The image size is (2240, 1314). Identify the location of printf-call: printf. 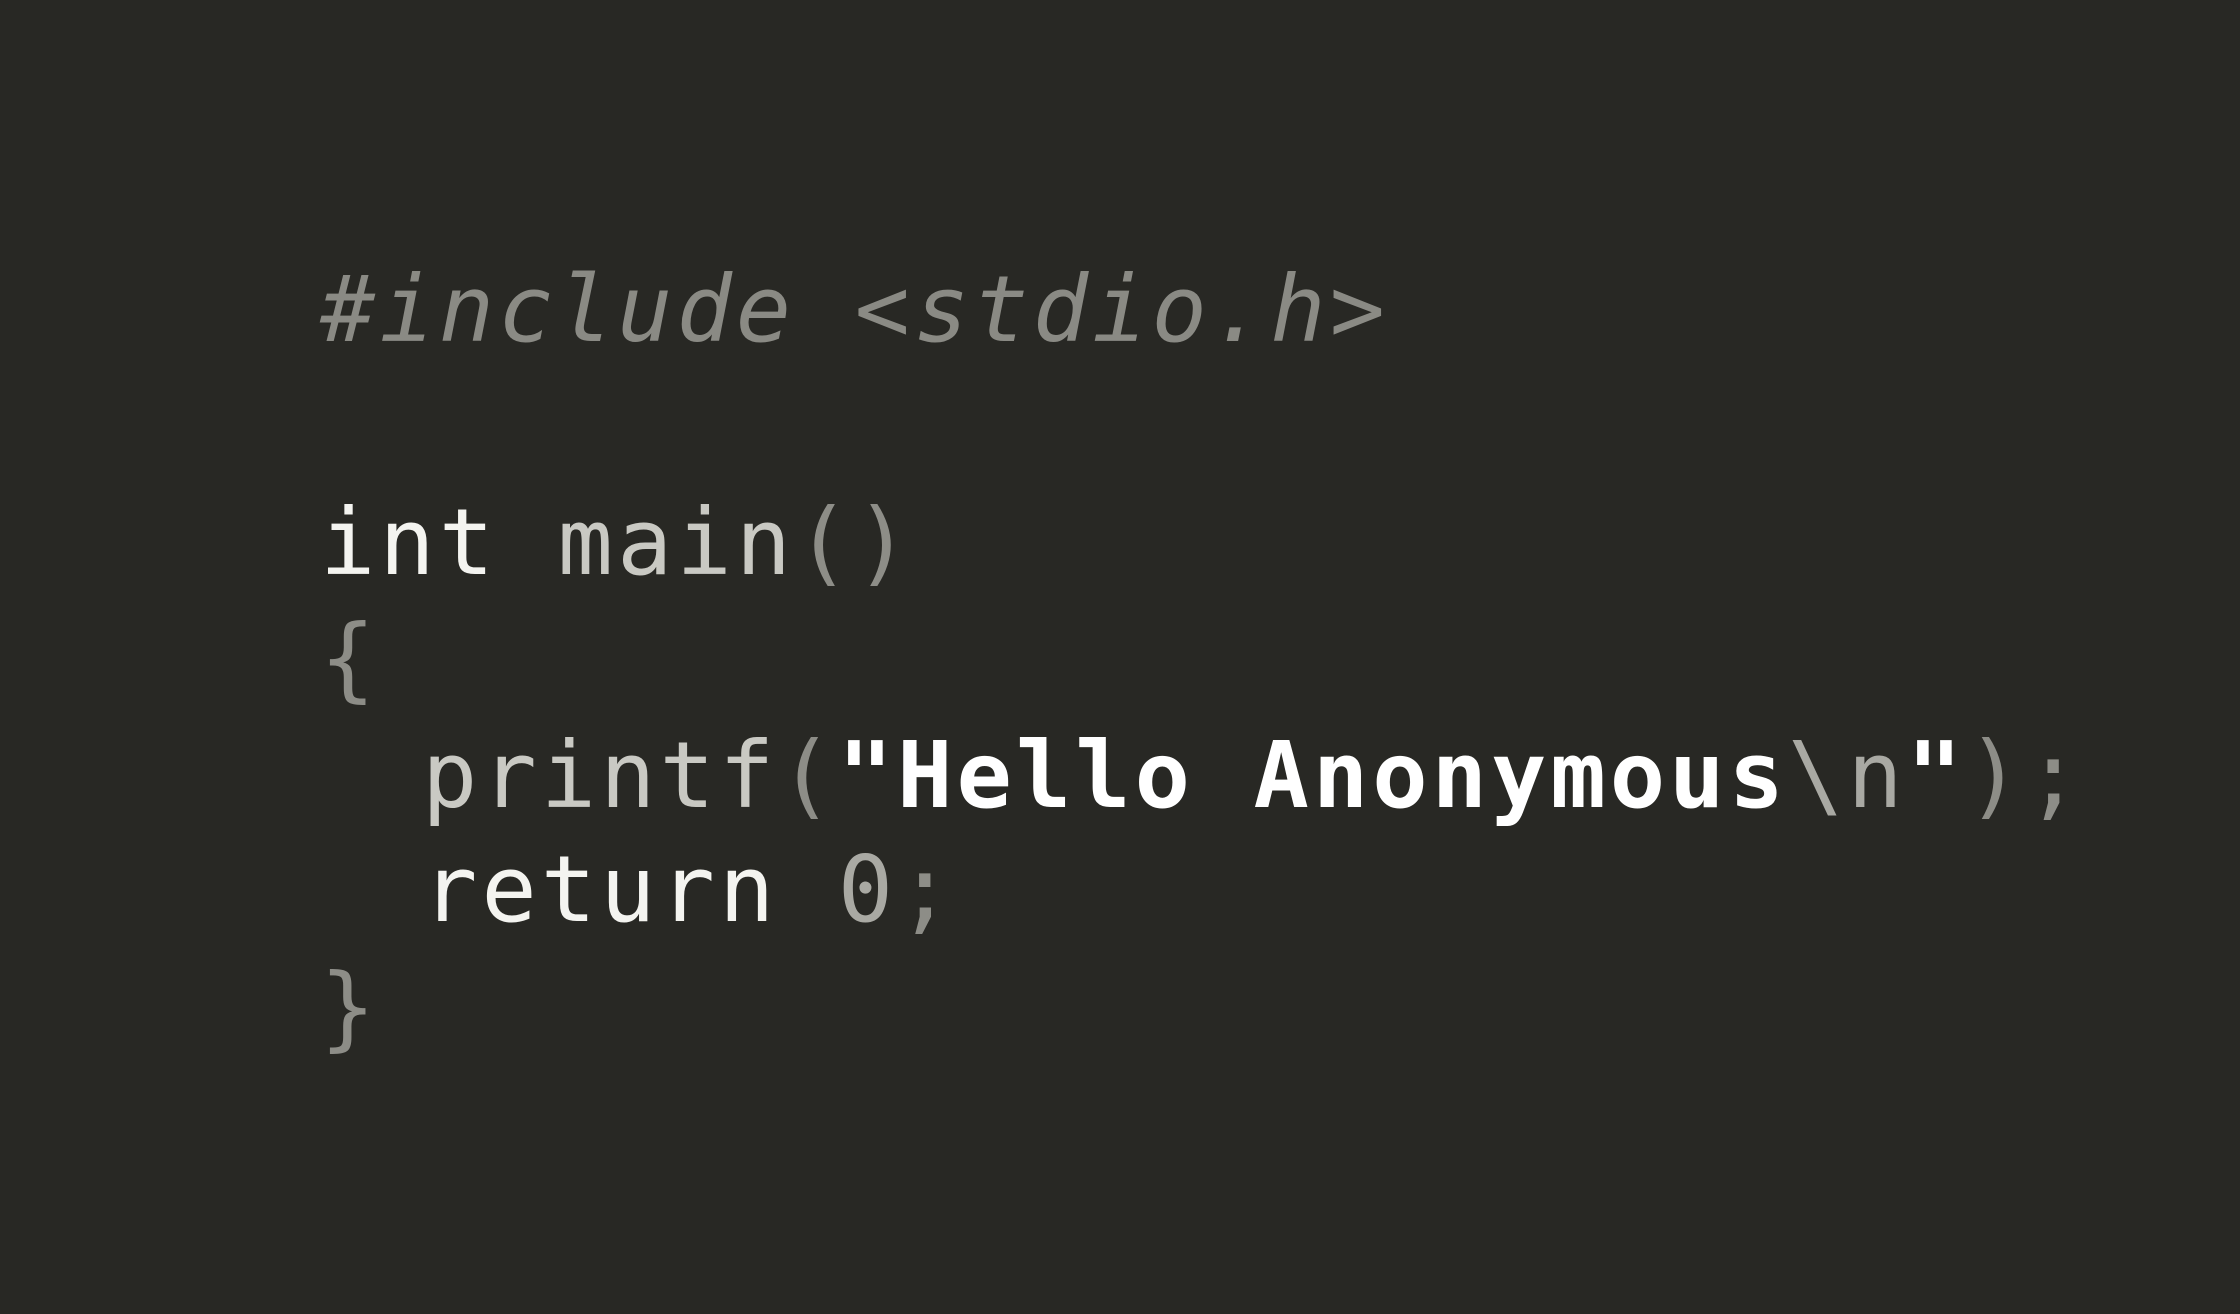
(600, 775).